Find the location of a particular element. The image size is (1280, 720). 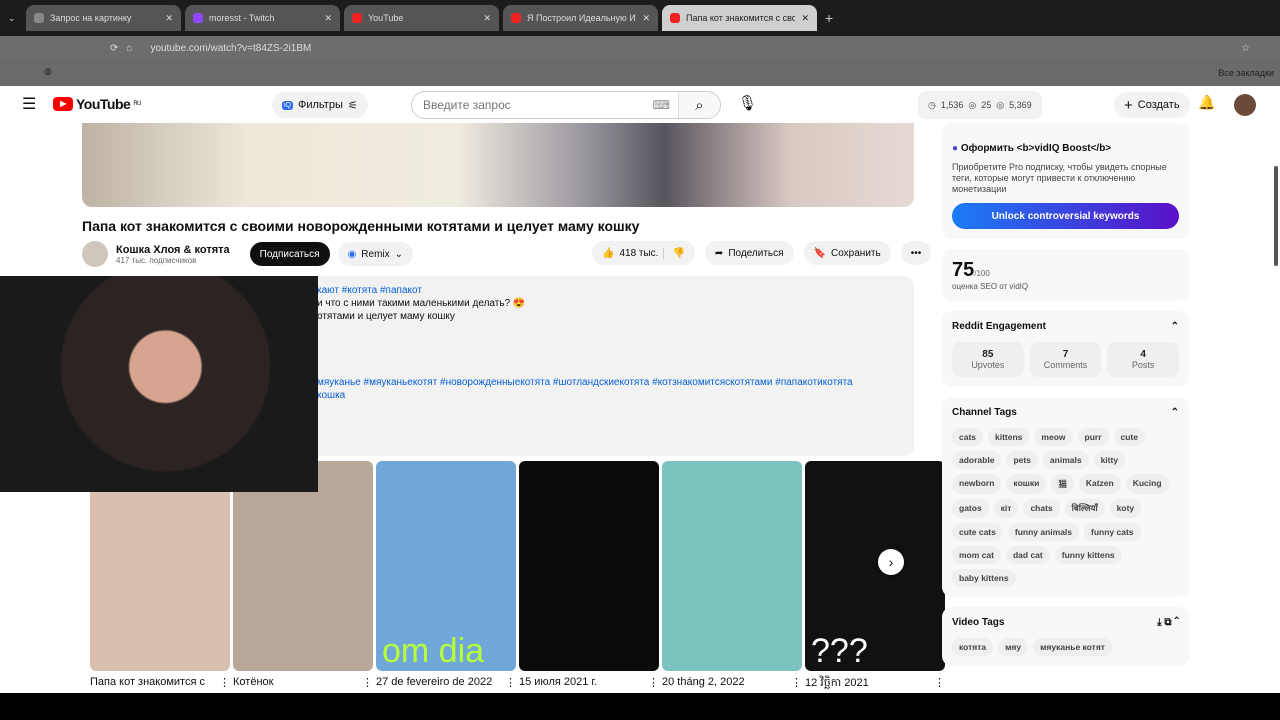

save-button: 🔖 Сохранить is located at coordinates (847, 253).